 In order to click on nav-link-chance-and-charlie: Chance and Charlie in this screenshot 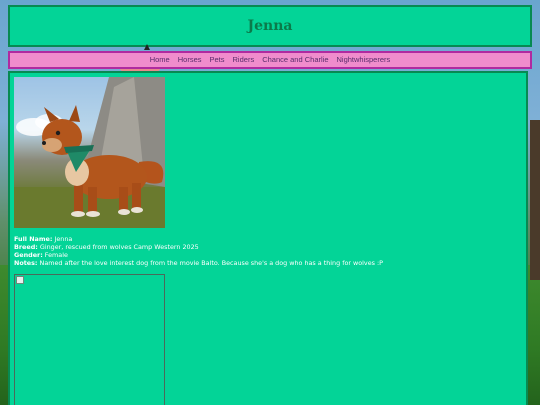, I will do `click(295, 60)`.